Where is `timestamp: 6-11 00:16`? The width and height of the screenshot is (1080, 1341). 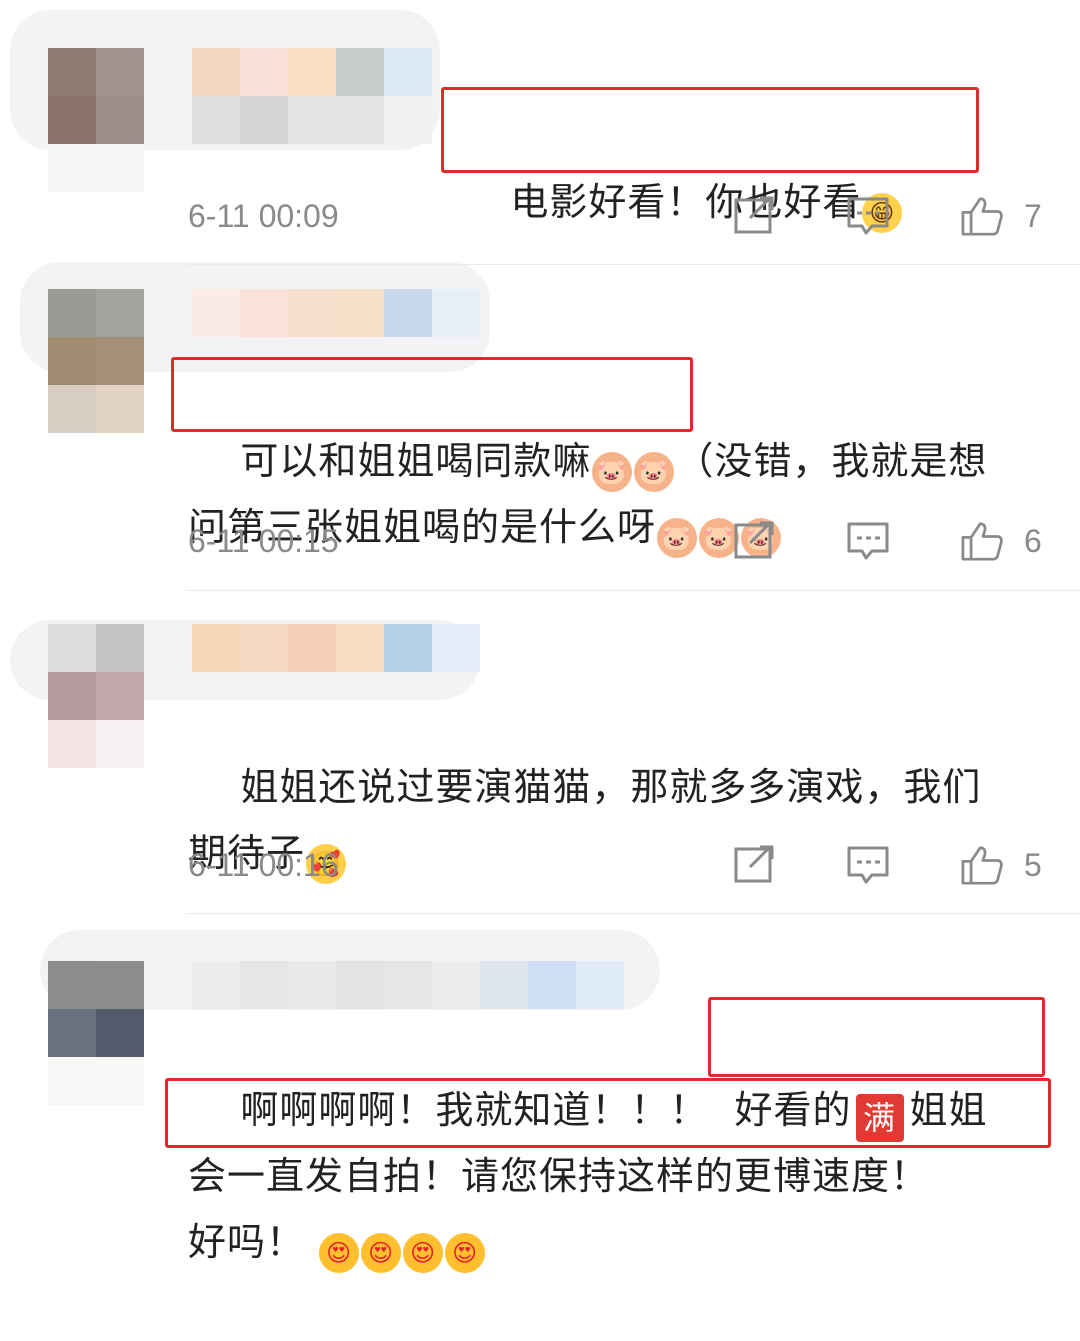
timestamp: 6-11 00:16 is located at coordinates (263, 865).